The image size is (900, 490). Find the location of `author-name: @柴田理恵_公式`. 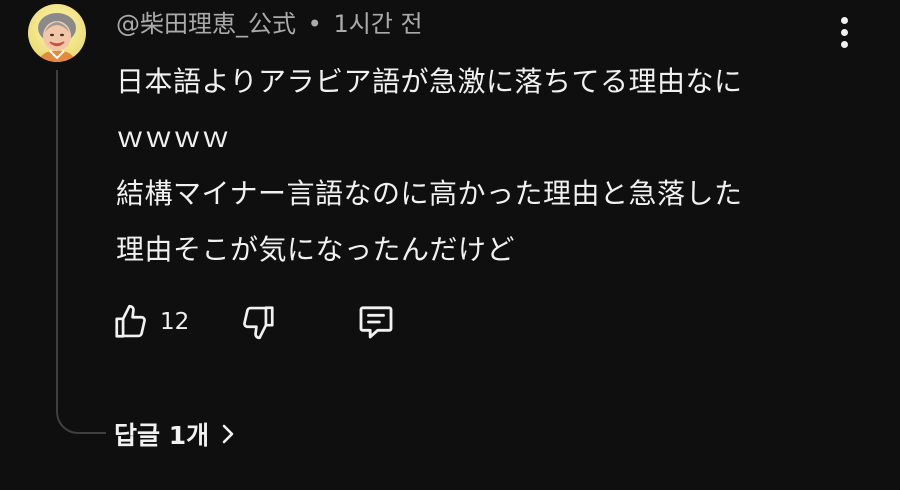

author-name: @柴田理恵_公式 is located at coordinates (206, 24).